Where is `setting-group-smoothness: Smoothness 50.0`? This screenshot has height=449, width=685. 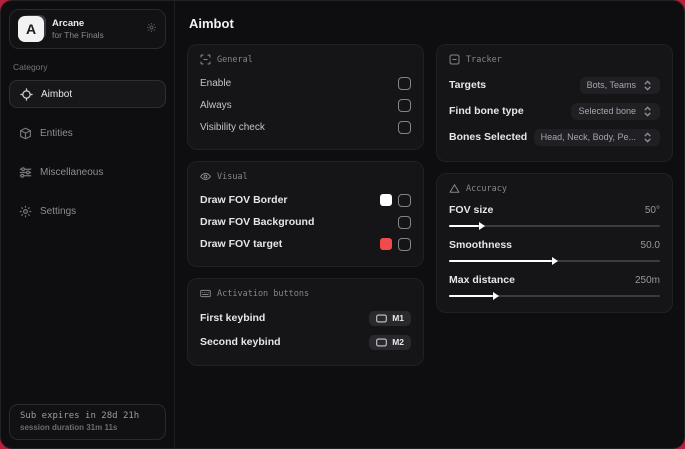
setting-group-smoothness: Smoothness 50.0 is located at coordinates (554, 250).